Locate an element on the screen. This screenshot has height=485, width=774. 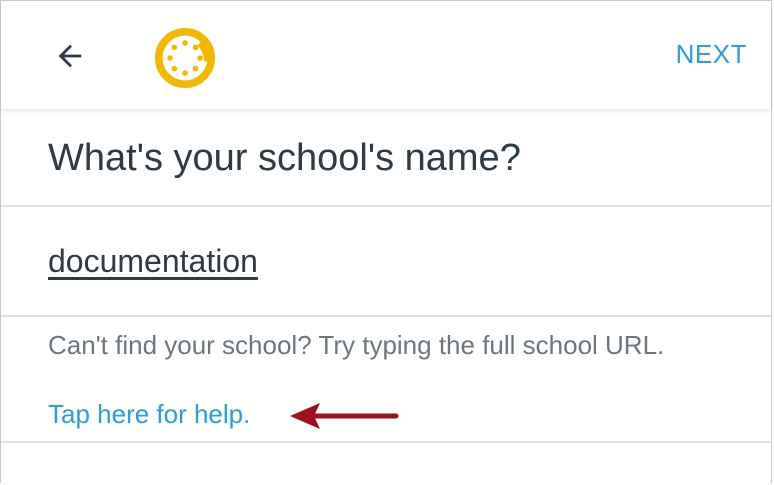
canvas-logo-icon is located at coordinates (185, 58).